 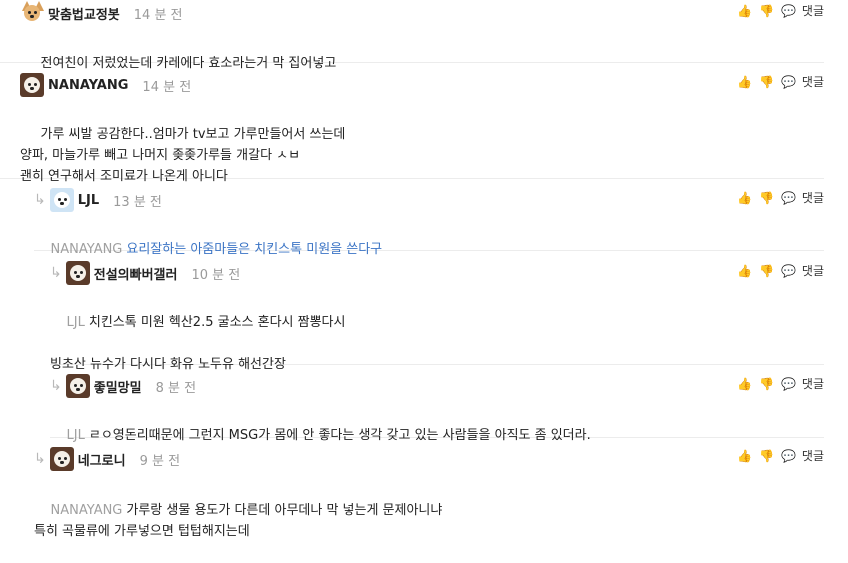 I want to click on comment-time: 8 분 전, so click(x=176, y=388).